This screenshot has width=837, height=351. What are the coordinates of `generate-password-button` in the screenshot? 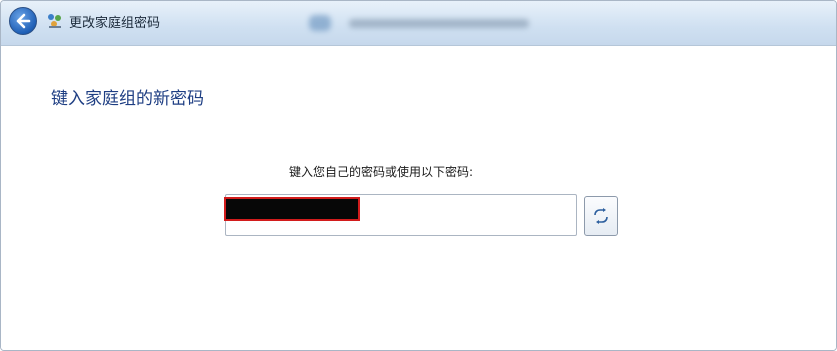 It's located at (601, 216).